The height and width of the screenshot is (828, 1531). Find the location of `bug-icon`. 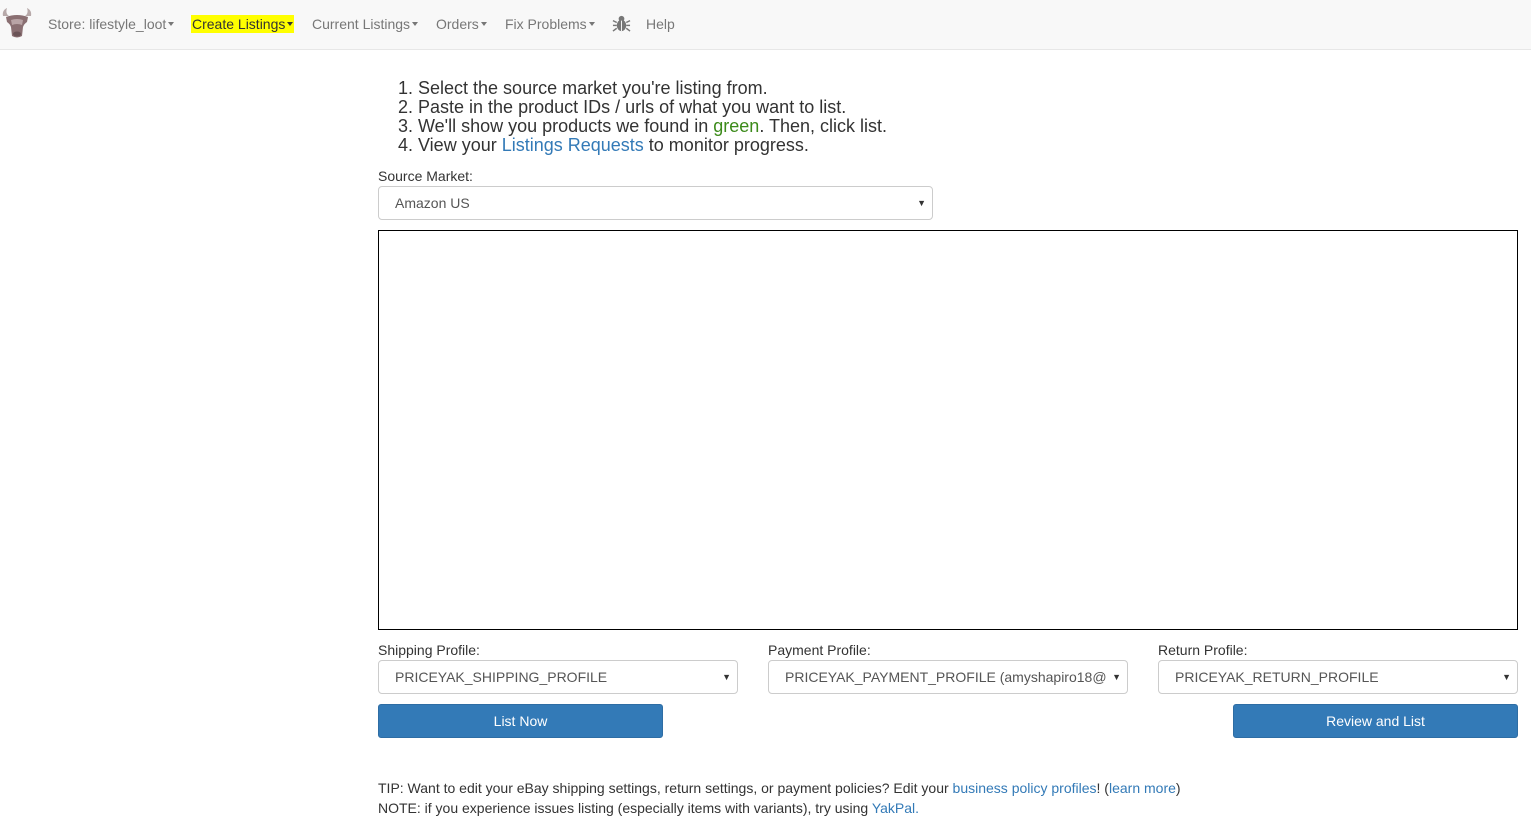

bug-icon is located at coordinates (621, 23).